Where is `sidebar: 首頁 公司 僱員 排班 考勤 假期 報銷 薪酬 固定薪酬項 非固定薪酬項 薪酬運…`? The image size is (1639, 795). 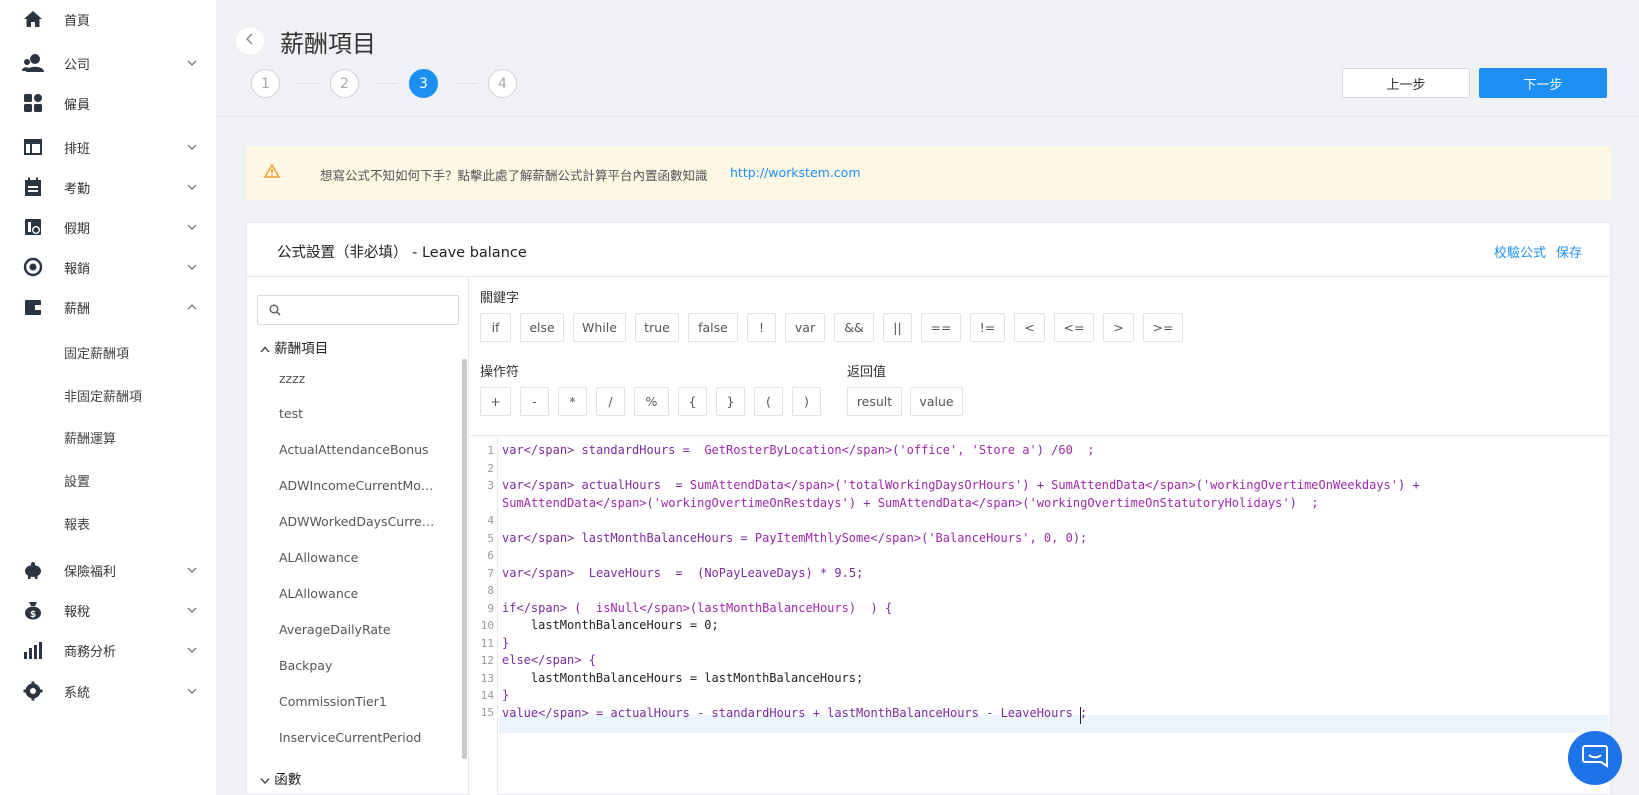 sidebar: 首頁 公司 僱員 排班 考勤 假期 報銷 薪酬 固定薪酬項 非固定薪酬項 薪酬運… is located at coordinates (108, 397).